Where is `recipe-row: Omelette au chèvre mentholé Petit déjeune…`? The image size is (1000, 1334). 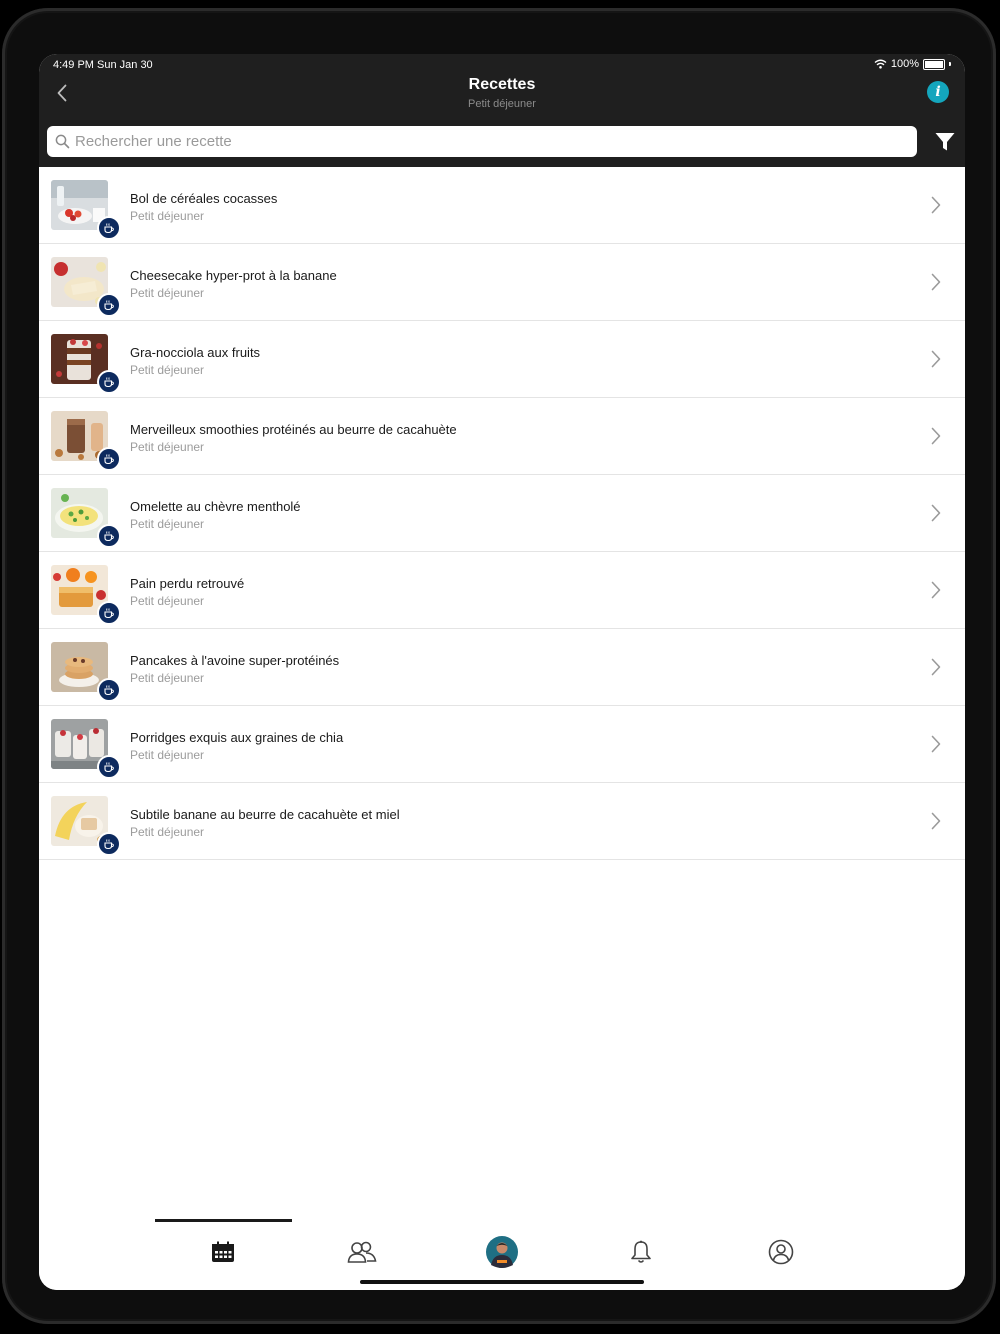 recipe-row: Omelette au chèvre mentholé Petit déjeune… is located at coordinates (502, 513).